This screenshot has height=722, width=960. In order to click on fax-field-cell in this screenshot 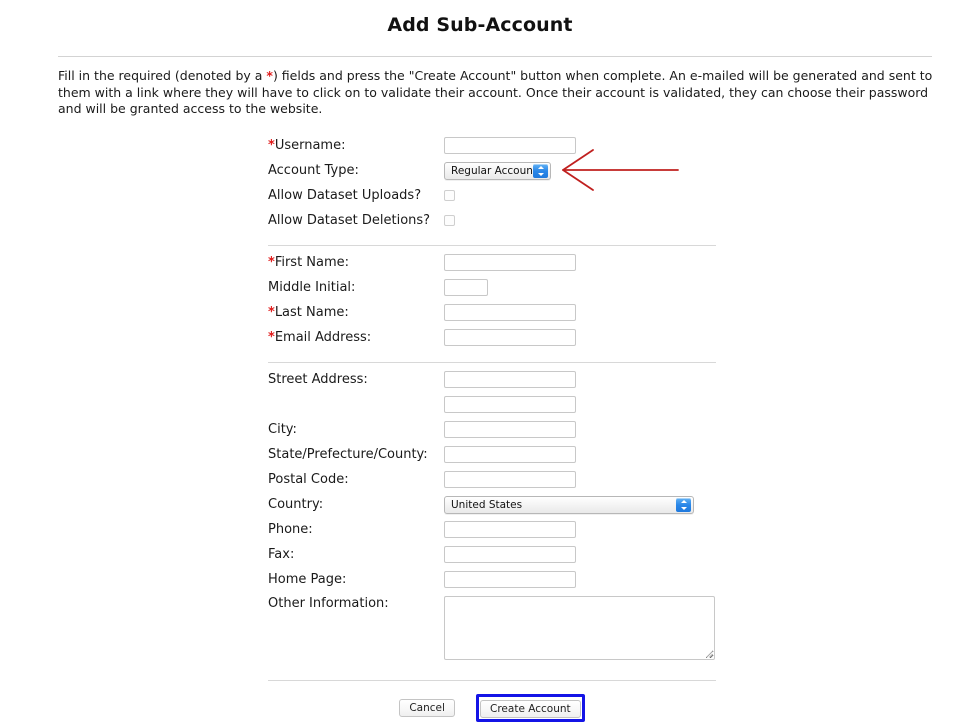, I will do `click(580, 554)`.